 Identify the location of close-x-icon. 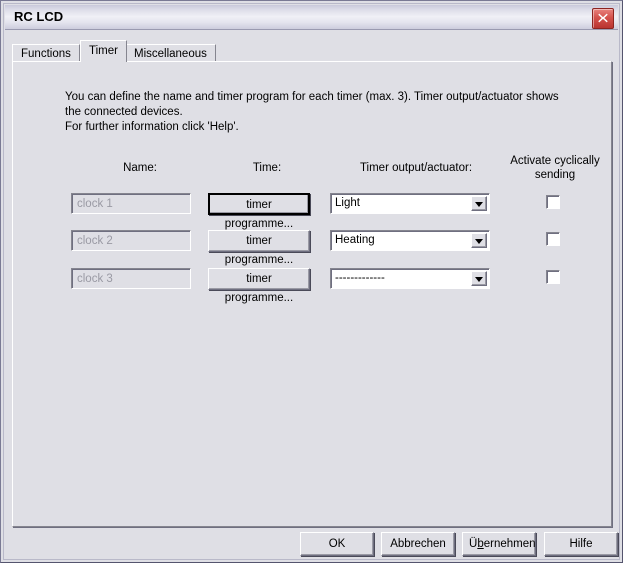
(603, 18).